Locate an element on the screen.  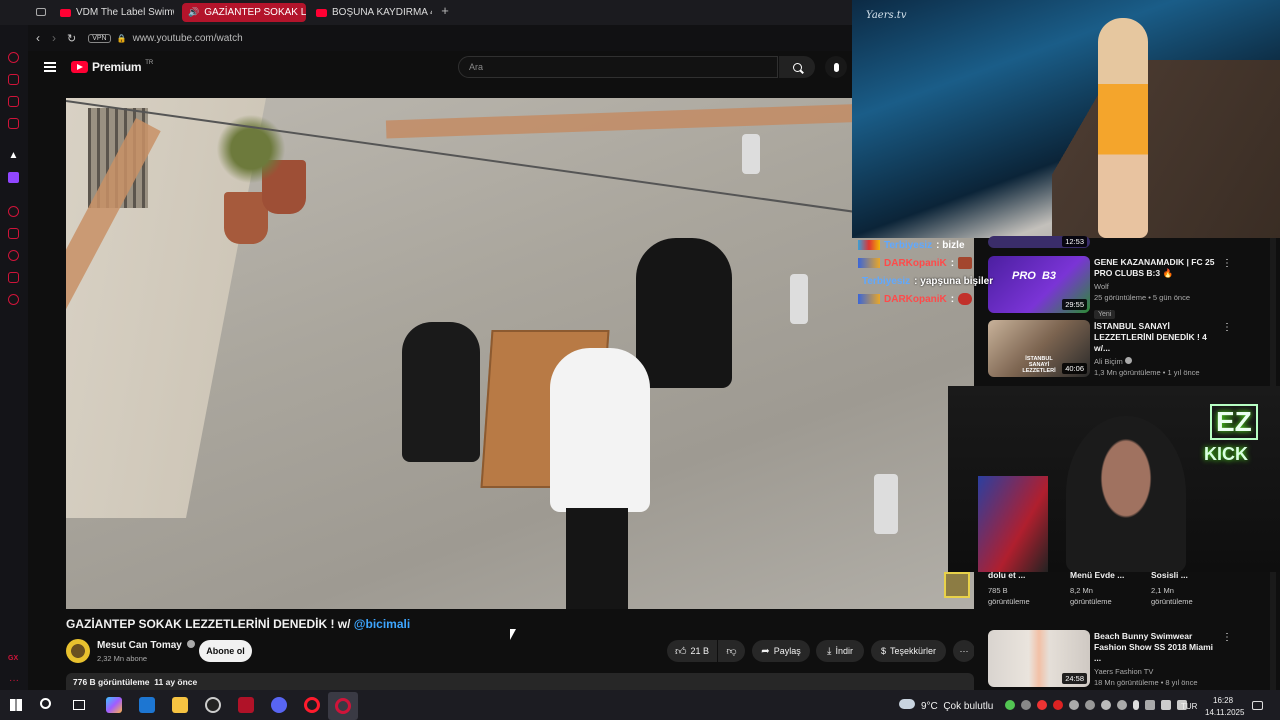
mail-icon is located at coordinates (147, 705).